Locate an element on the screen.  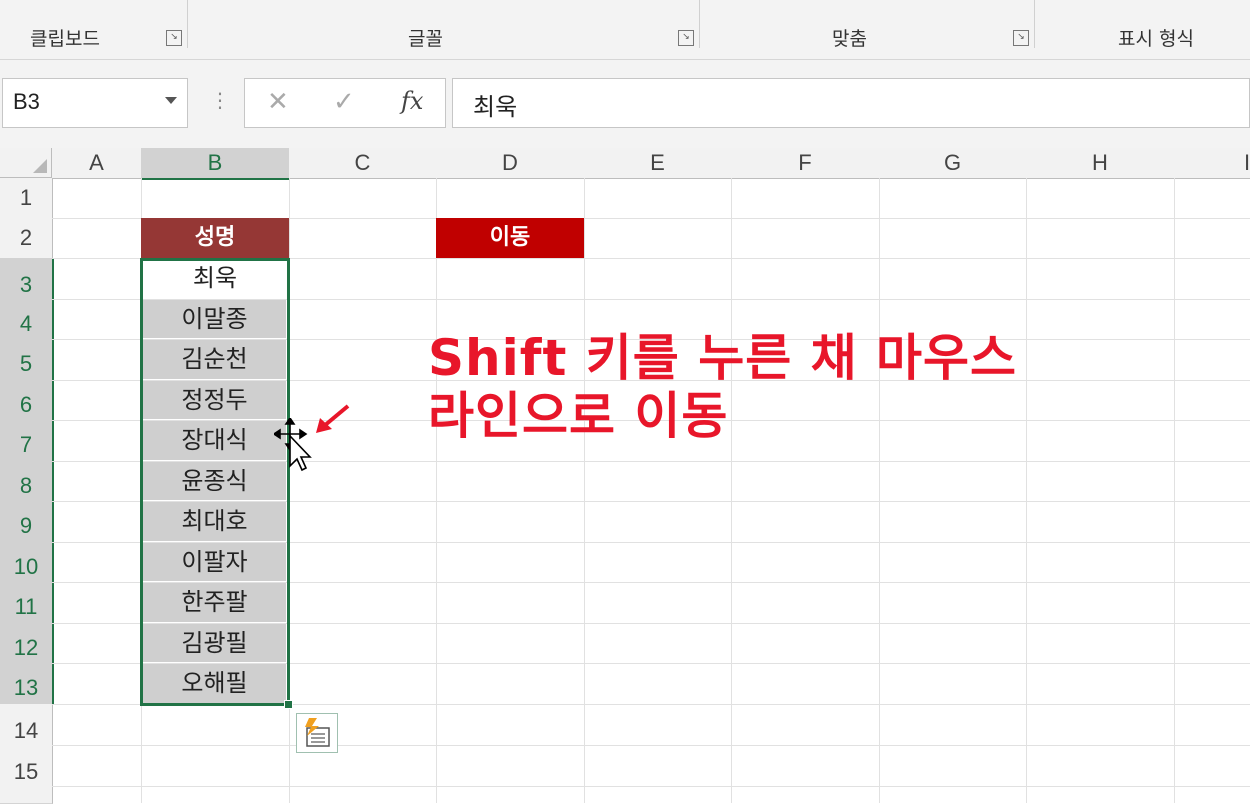
grid-top-spacer is located at coordinates (625, 144).